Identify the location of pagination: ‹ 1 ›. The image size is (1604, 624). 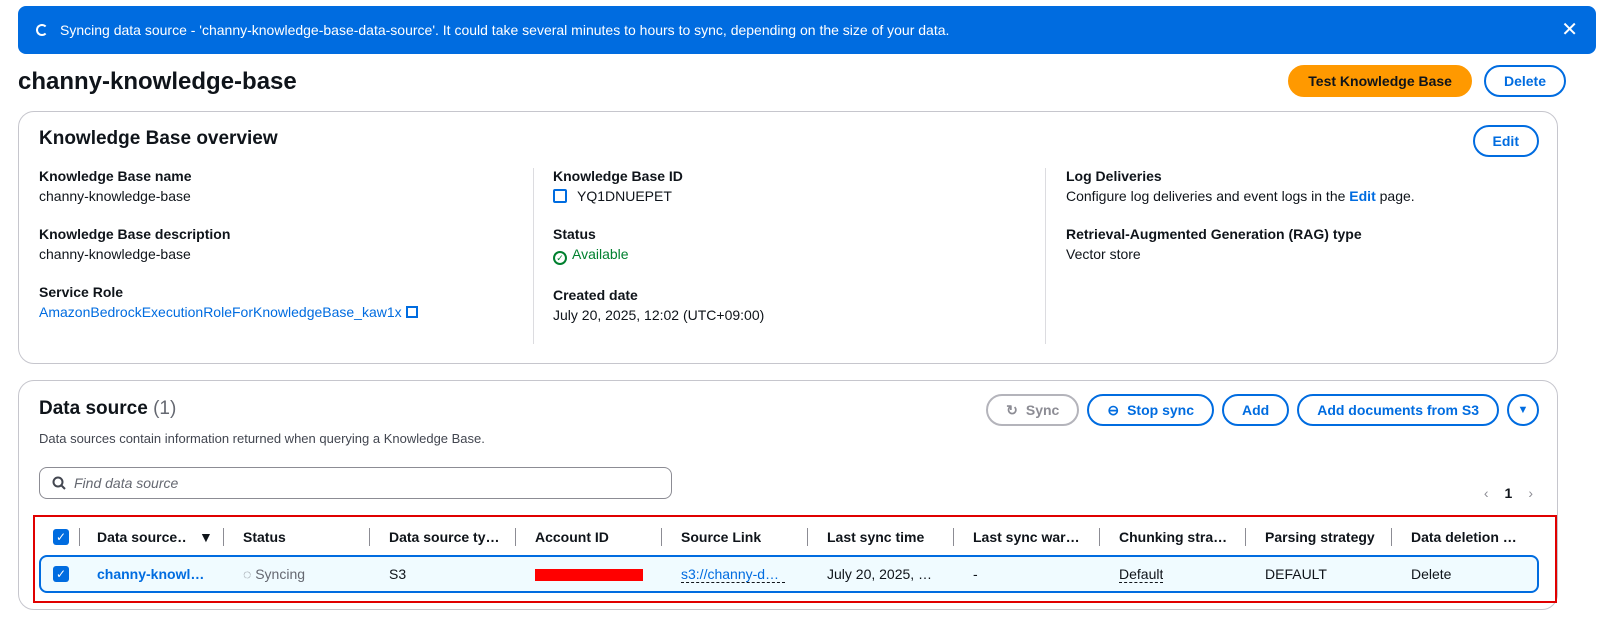
(1508, 493).